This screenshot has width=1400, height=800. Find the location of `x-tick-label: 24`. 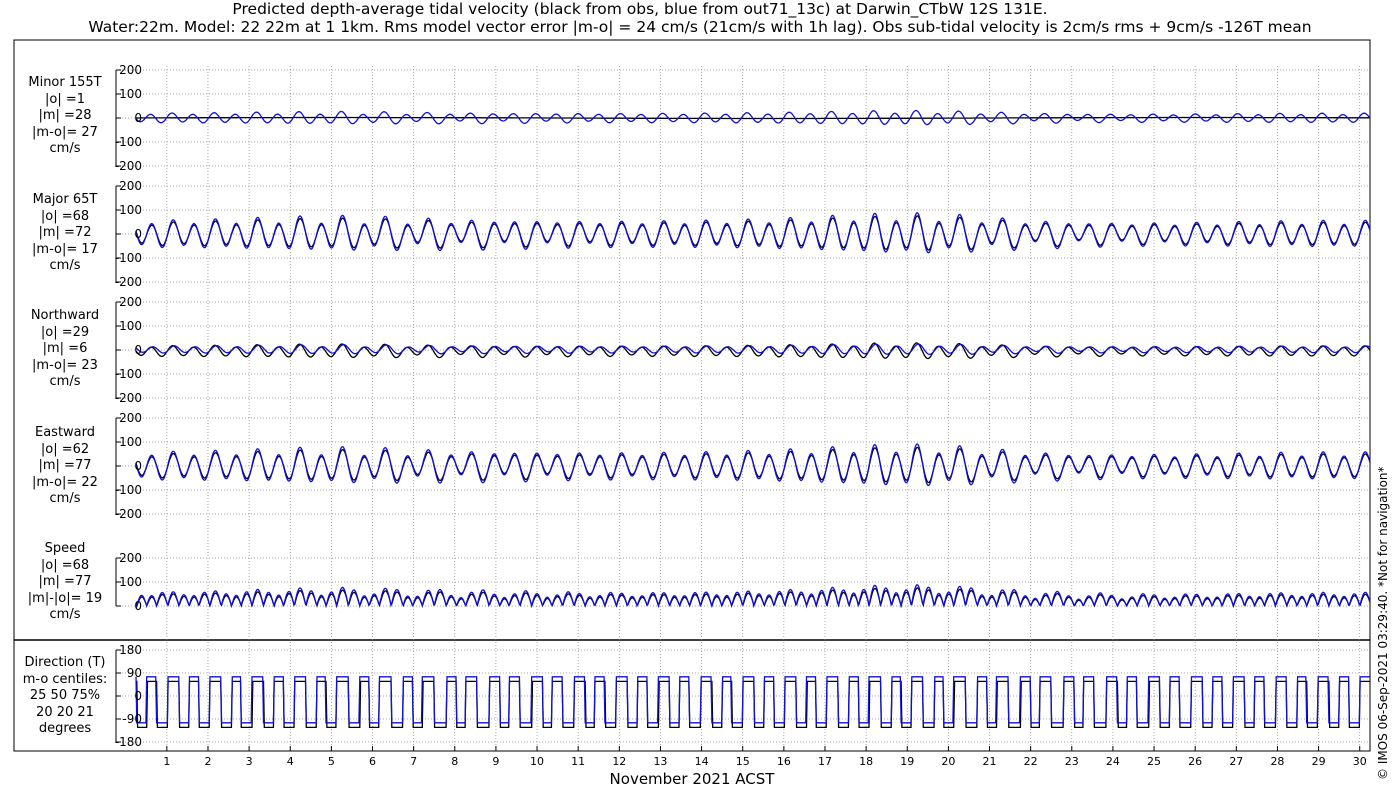

x-tick-label: 24 is located at coordinates (1113, 761).